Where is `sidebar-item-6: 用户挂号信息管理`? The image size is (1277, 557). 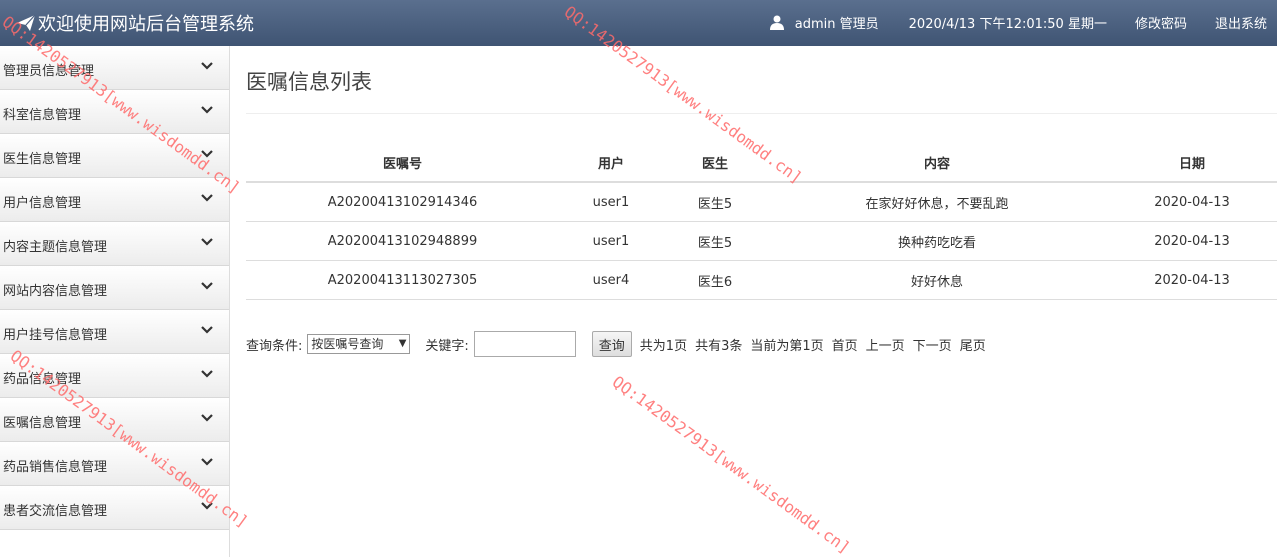 sidebar-item-6: 用户挂号信息管理 is located at coordinates (114, 332).